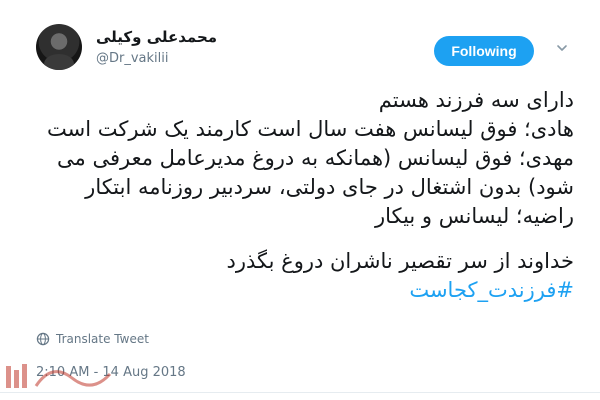  Describe the element at coordinates (474, 216) in the screenshot. I see `tweet-line: راضیه؛ لیسانس و بیکار` at that location.